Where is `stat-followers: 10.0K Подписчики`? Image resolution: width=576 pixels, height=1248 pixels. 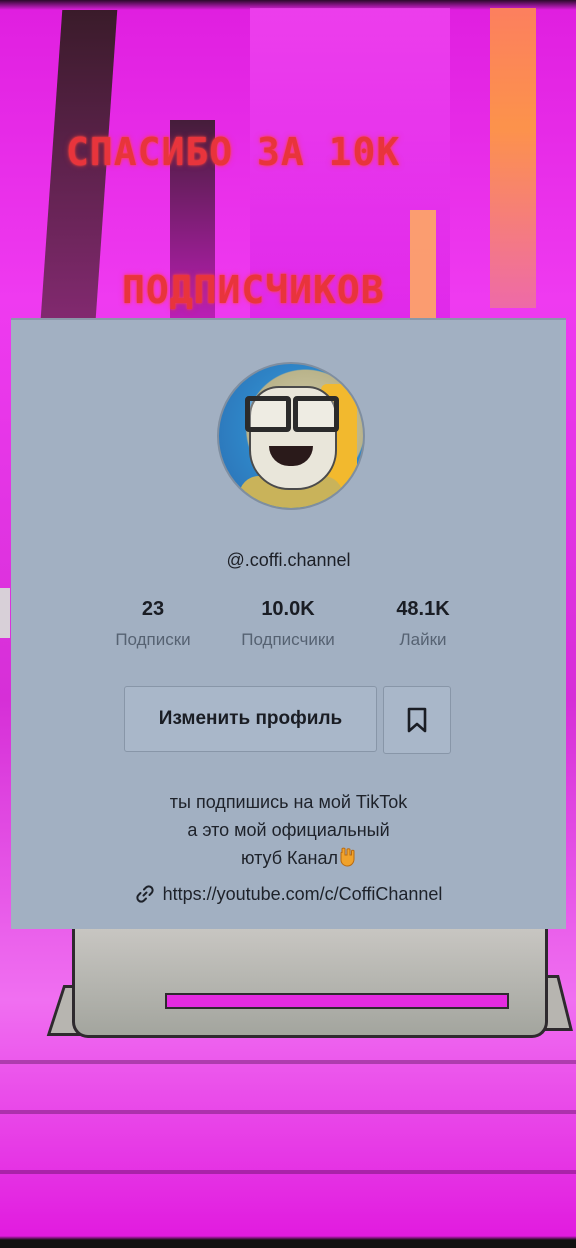 stat-followers: 10.0K Подписчики is located at coordinates (288, 624).